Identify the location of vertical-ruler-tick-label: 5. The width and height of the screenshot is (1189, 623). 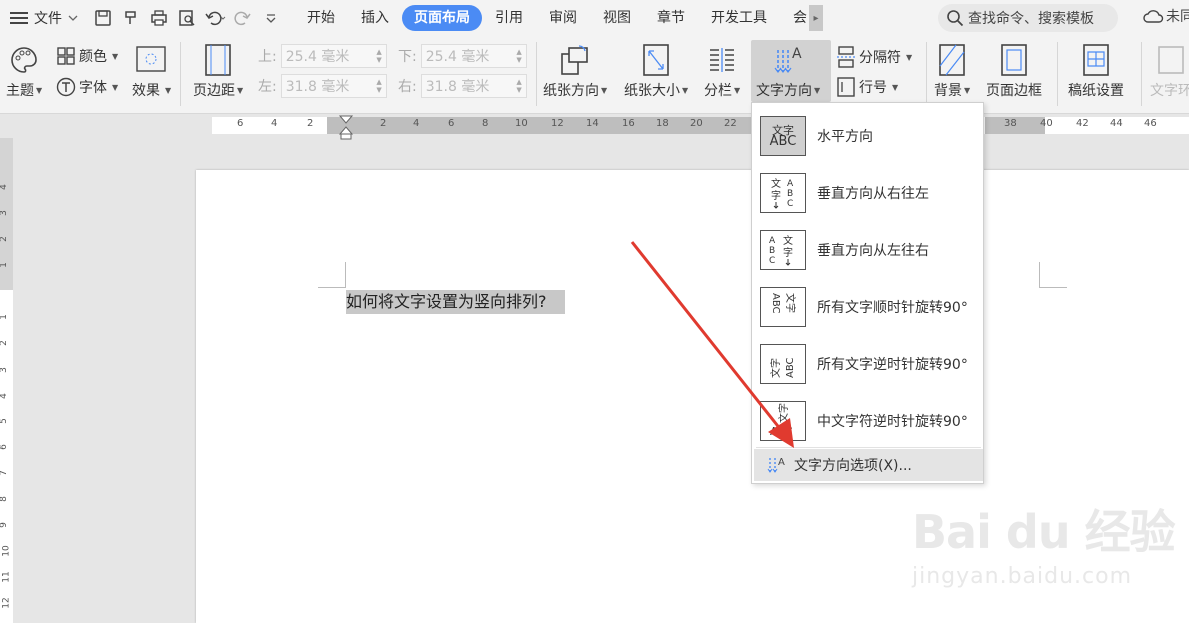
(4, 421).